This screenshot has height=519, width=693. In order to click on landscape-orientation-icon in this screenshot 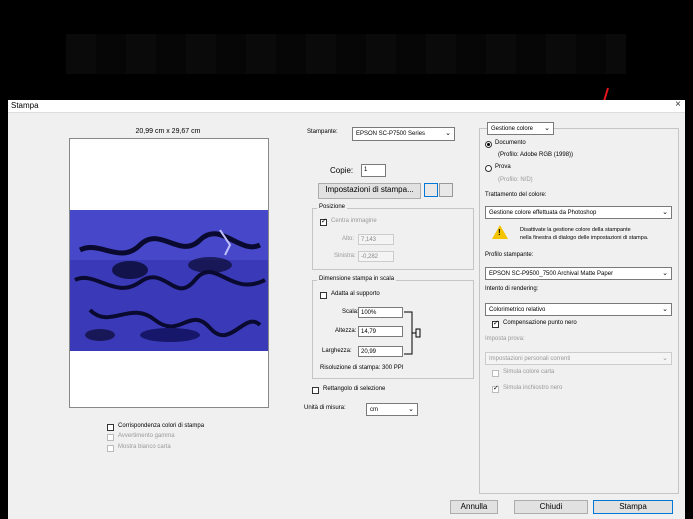, I will do `click(446, 190)`.